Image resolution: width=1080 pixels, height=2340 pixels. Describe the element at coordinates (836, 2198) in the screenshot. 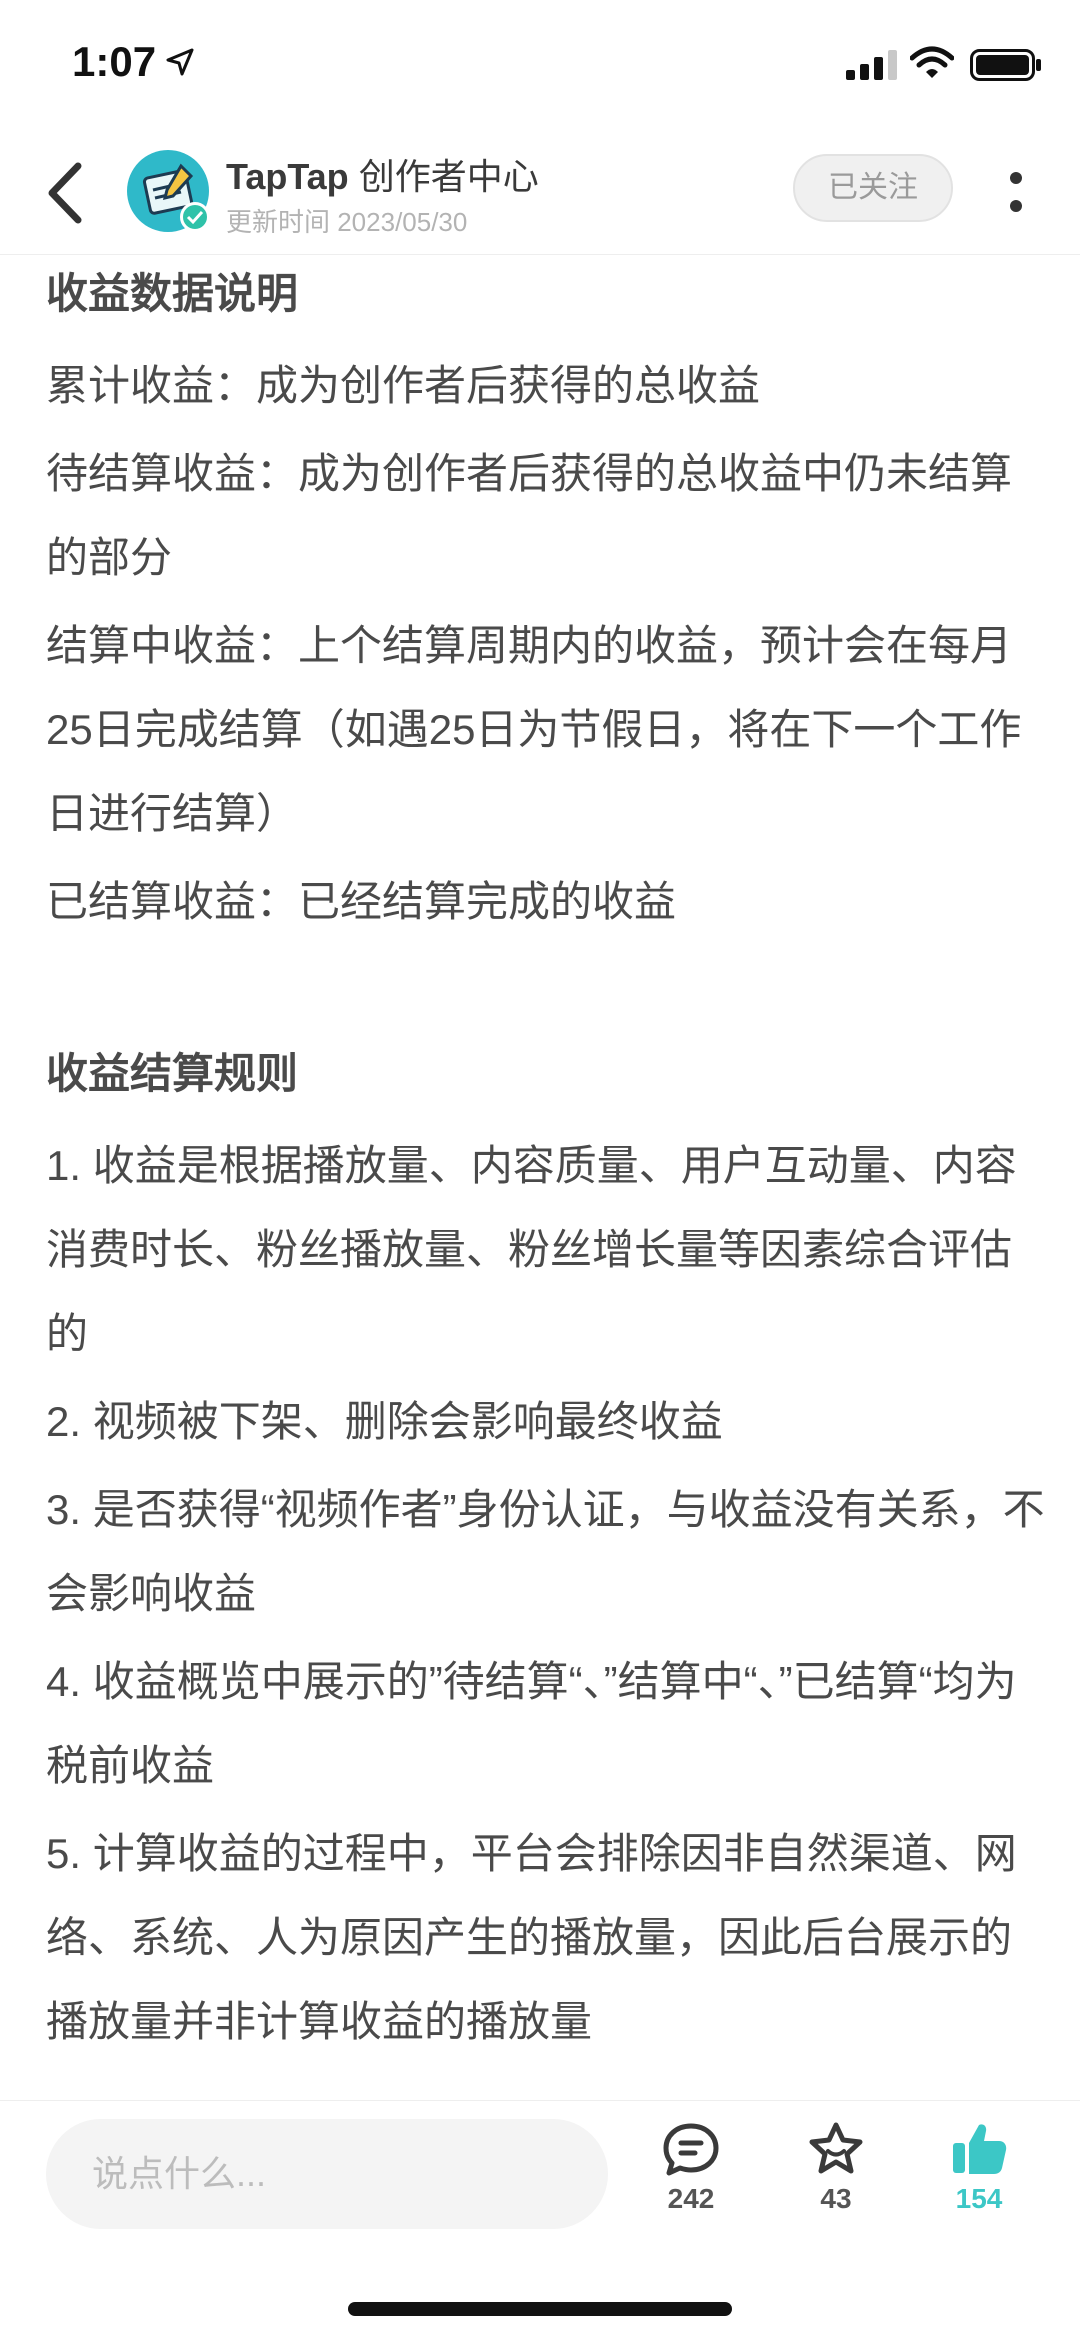

I see `favorite-count: 43` at that location.